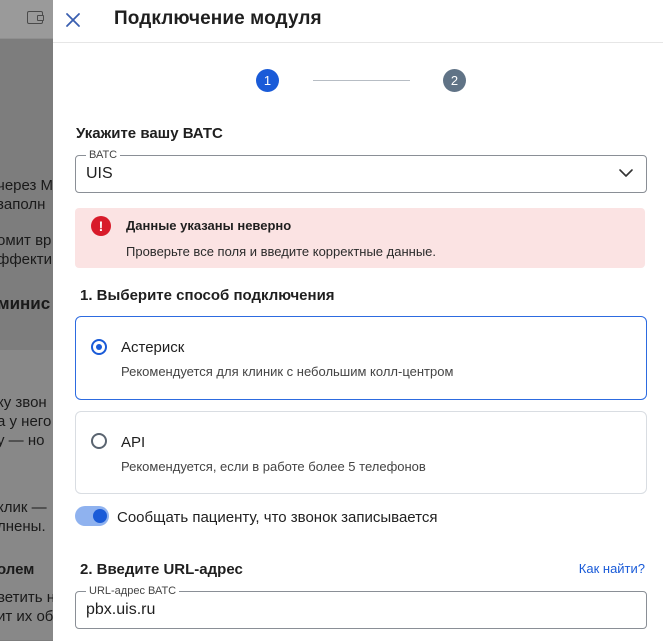 Image resolution: width=663 pixels, height=641 pixels. Describe the element at coordinates (161, 569) in the screenshot. I see `url-heading: 2. Введите URL-адрес` at that location.